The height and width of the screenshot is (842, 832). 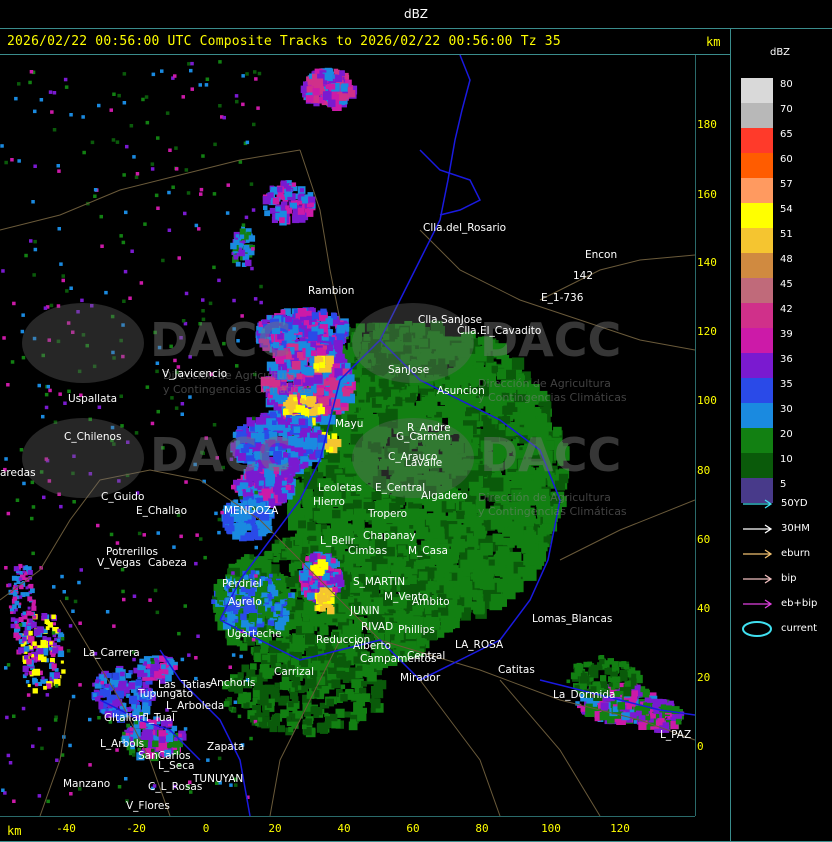 I want to click on place-label: E_Challao, so click(x=161, y=511).